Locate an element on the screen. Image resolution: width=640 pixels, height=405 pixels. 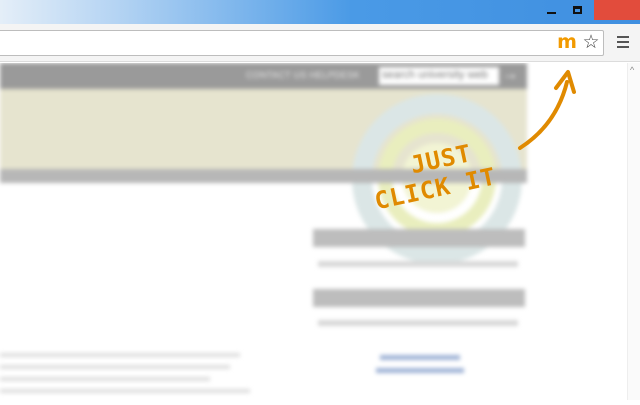
close-button is located at coordinates (617, 10).